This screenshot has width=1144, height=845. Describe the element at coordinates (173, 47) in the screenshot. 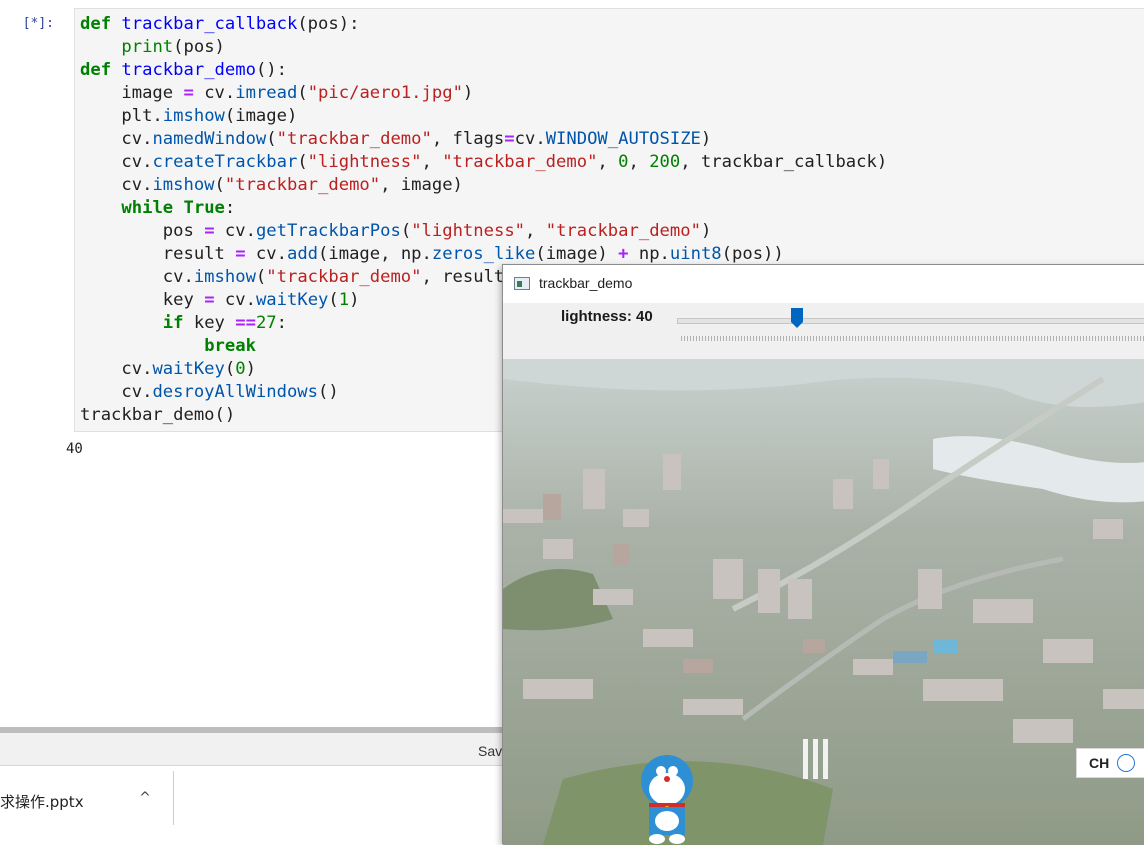

I see `code-line: print(pos)` at that location.